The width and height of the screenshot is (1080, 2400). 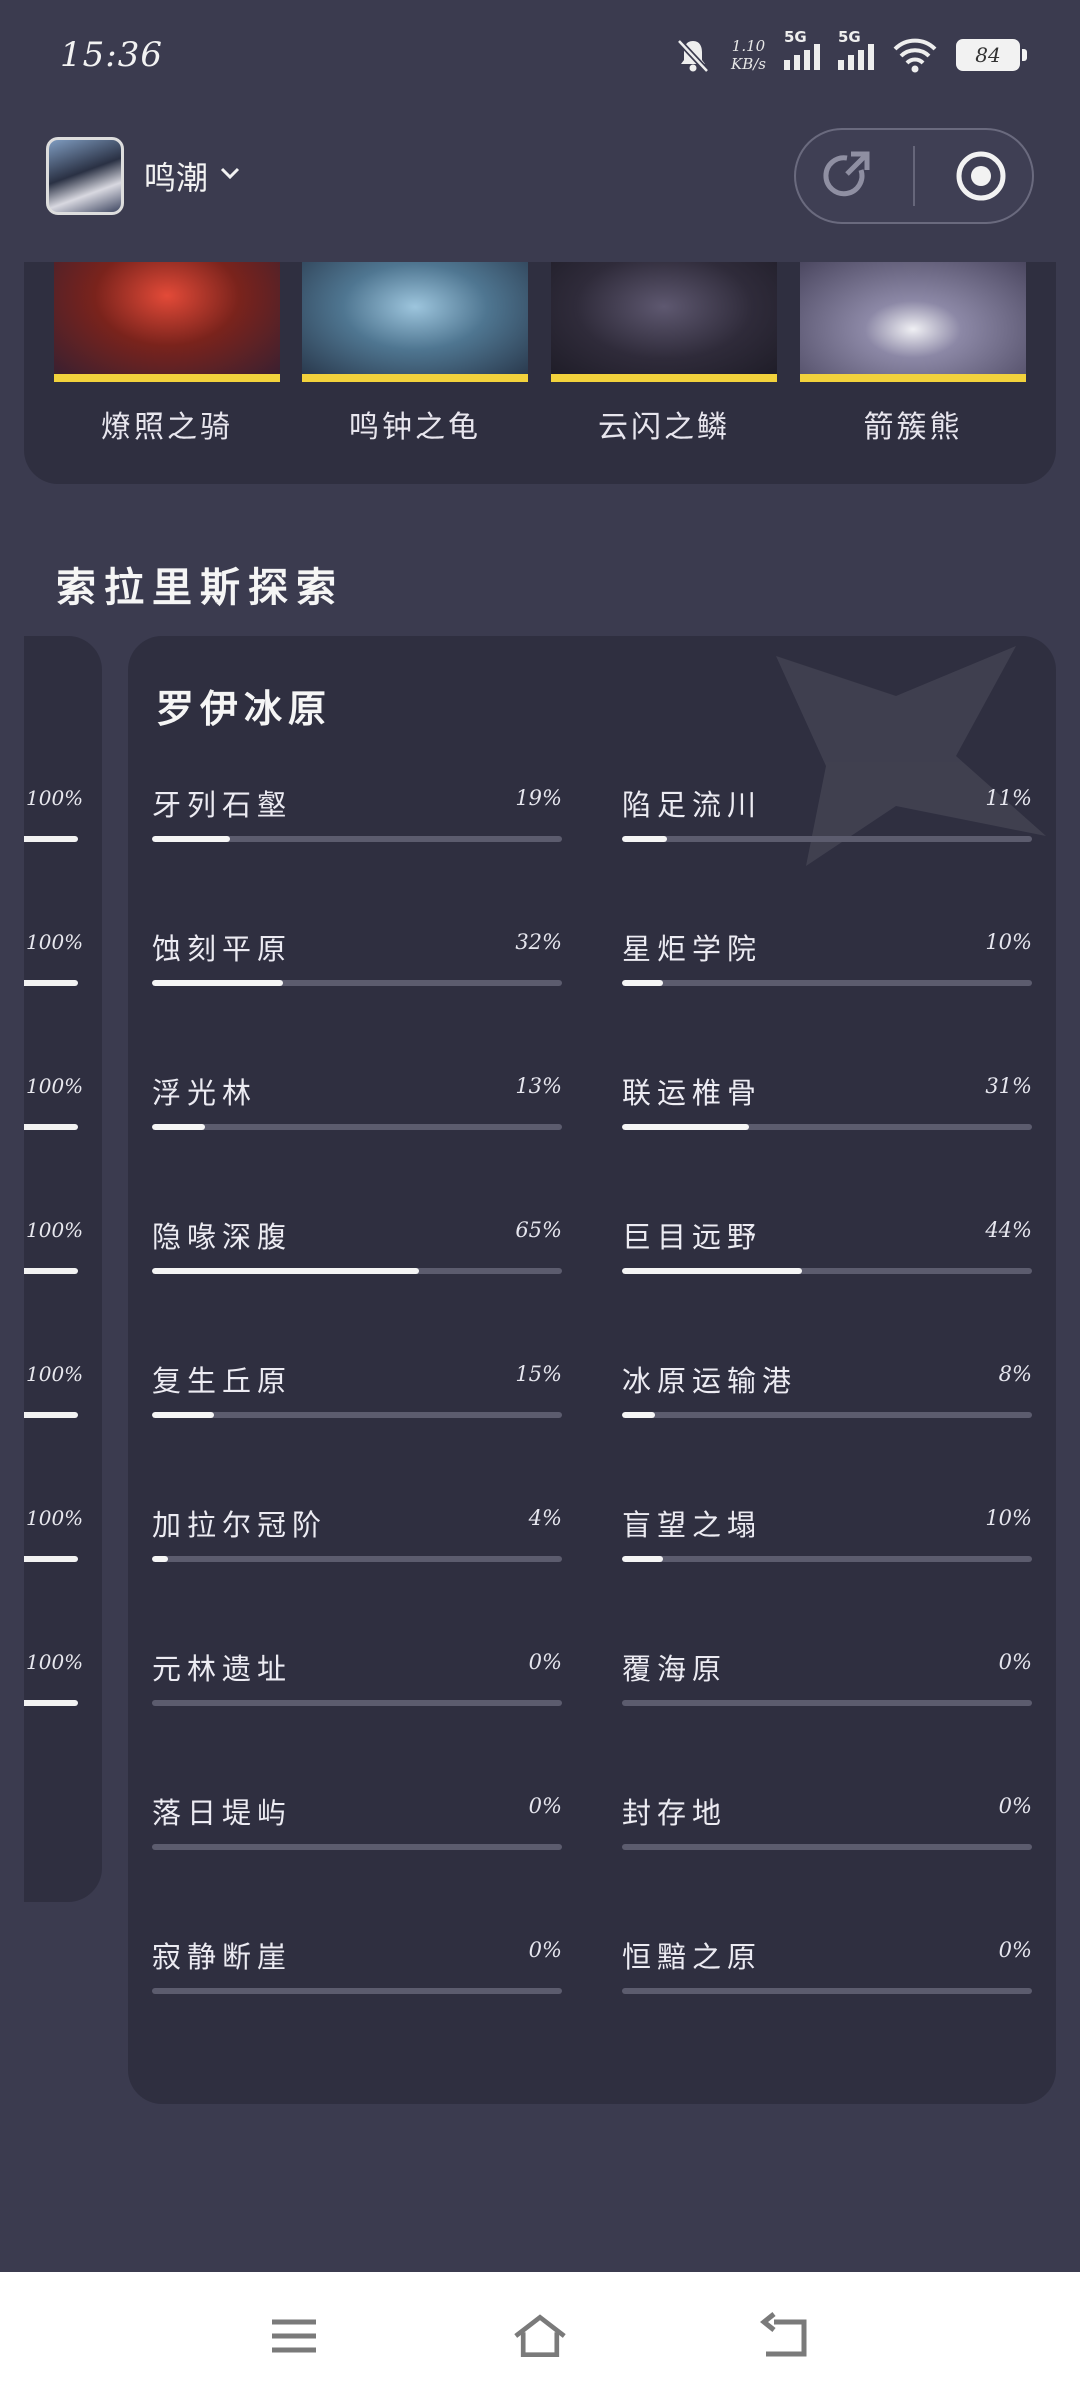 What do you see at coordinates (357, 1259) in the screenshot?
I see `area-progress-item: 隐喙深腹 65%` at bounding box center [357, 1259].